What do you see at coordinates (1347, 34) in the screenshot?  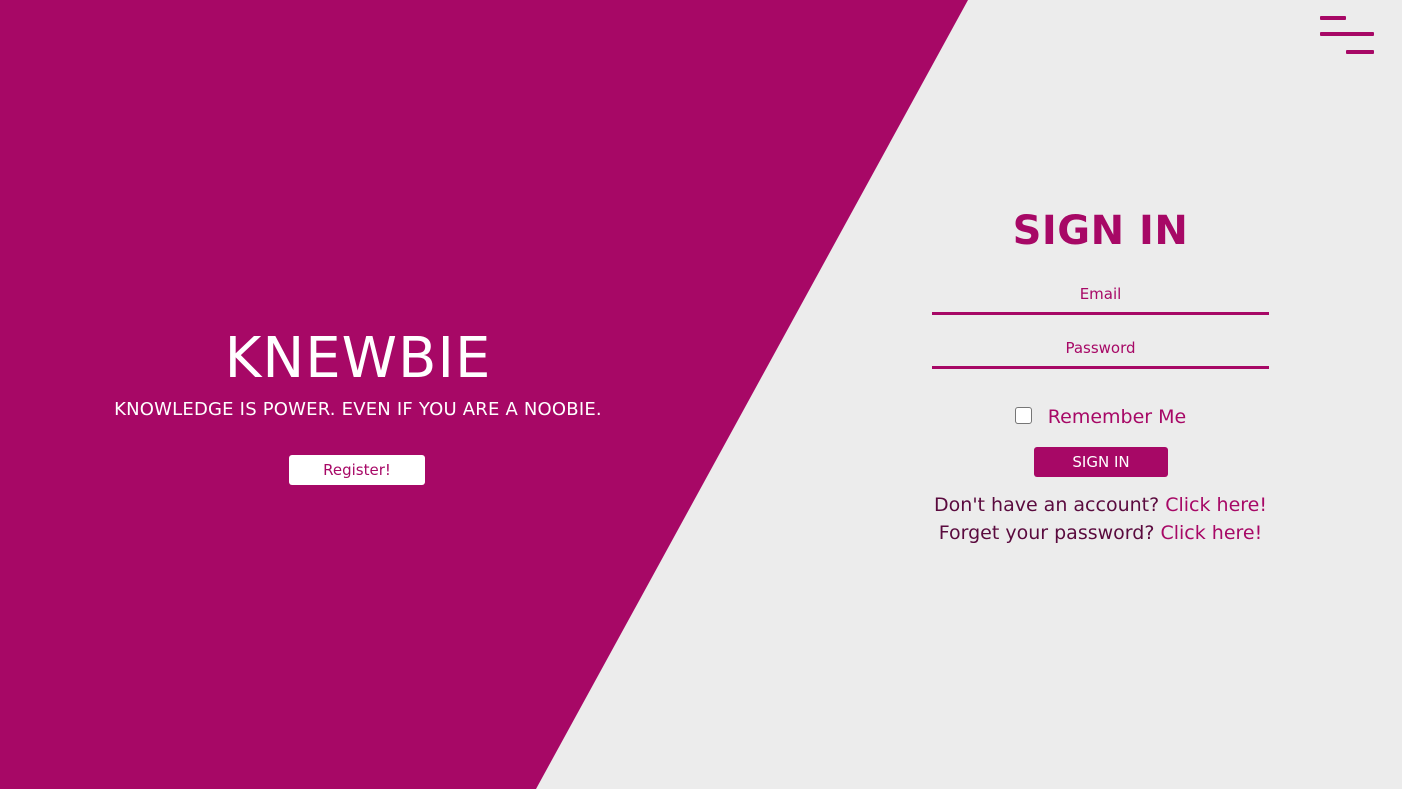 I see `menu-line-middle` at bounding box center [1347, 34].